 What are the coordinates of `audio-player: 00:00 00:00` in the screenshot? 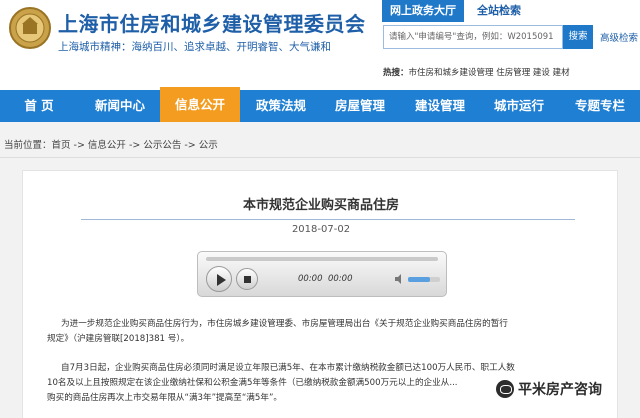 It's located at (322, 274).